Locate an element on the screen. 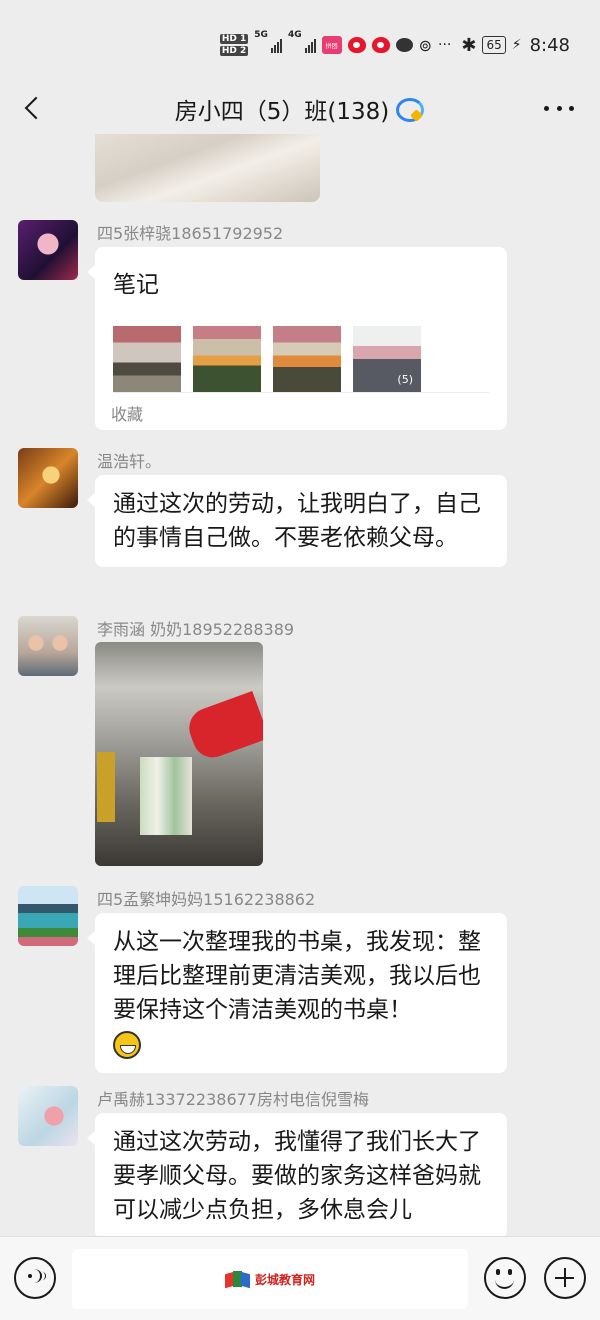  app-notification-icon: 拼团 is located at coordinates (331, 45).